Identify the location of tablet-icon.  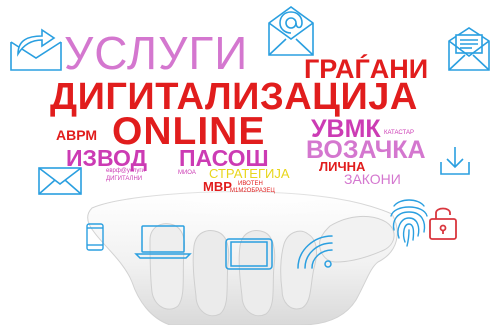
(249, 254).